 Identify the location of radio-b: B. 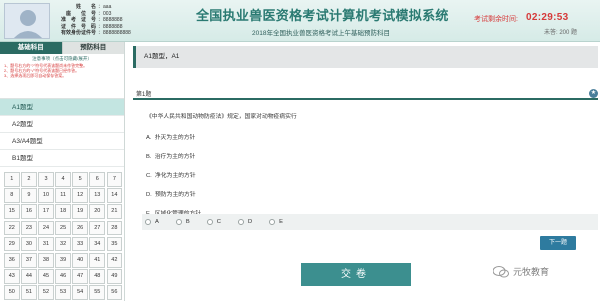
(182, 222).